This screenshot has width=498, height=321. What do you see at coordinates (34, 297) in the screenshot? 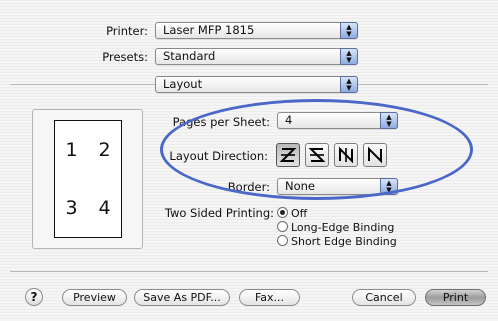
I see `help-button: ?` at bounding box center [34, 297].